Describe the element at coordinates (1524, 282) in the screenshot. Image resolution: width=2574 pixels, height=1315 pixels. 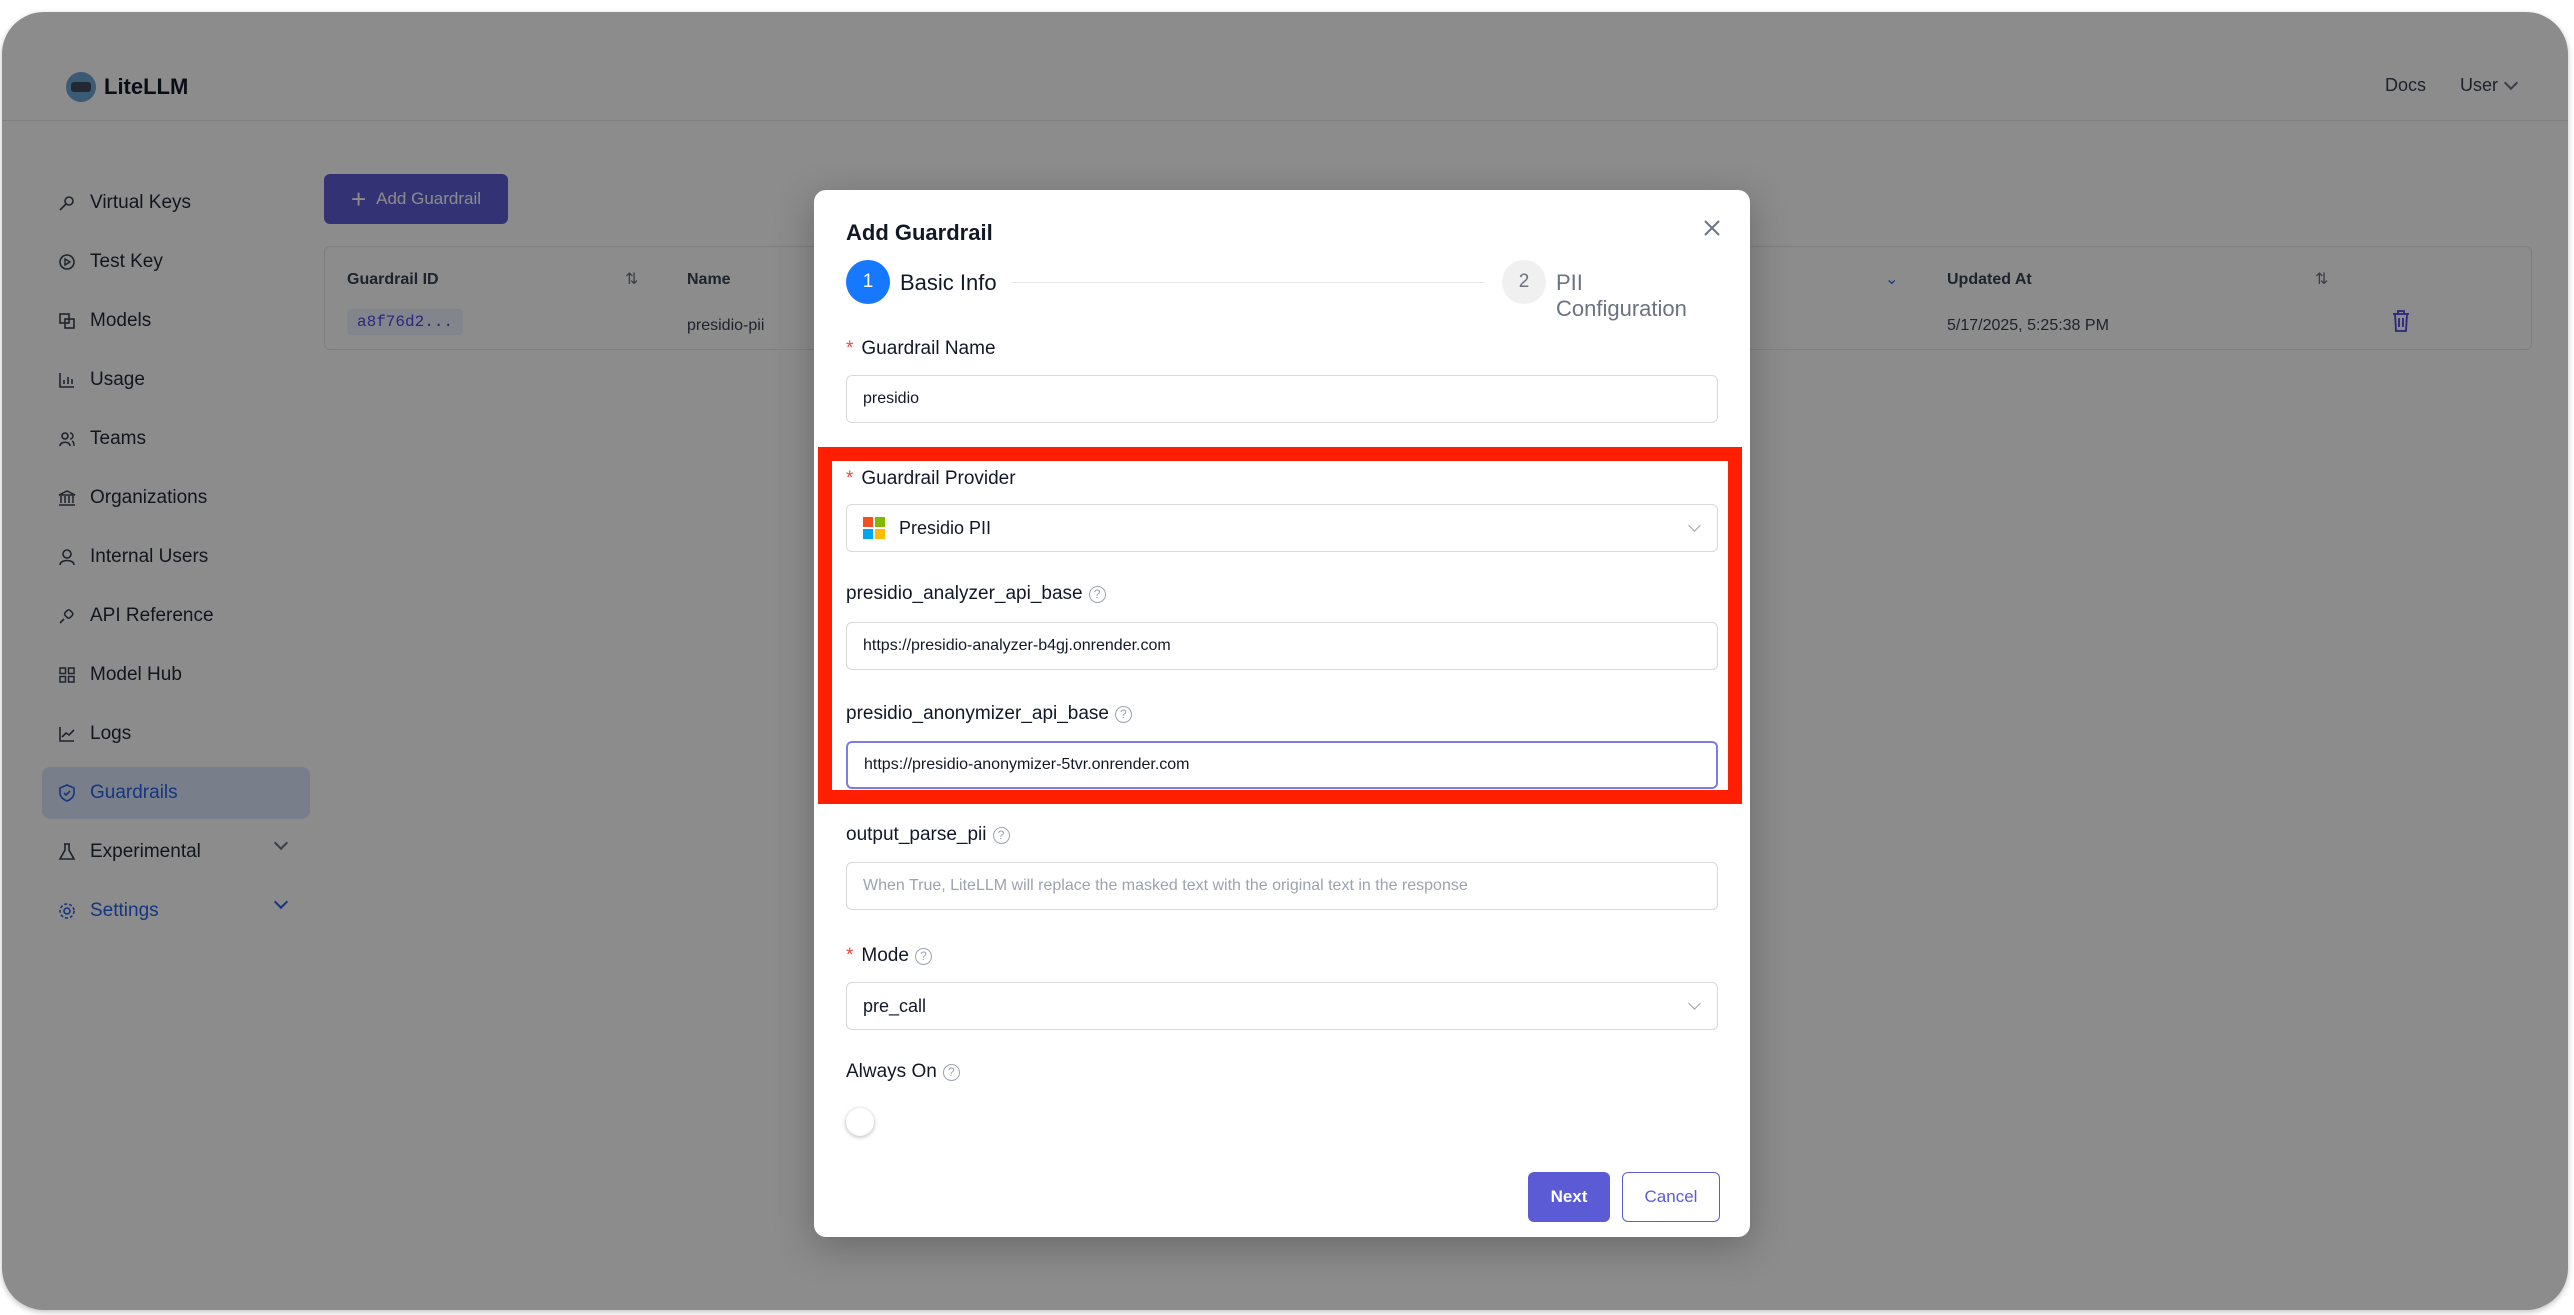
I see `step-2-indicator: 2` at that location.